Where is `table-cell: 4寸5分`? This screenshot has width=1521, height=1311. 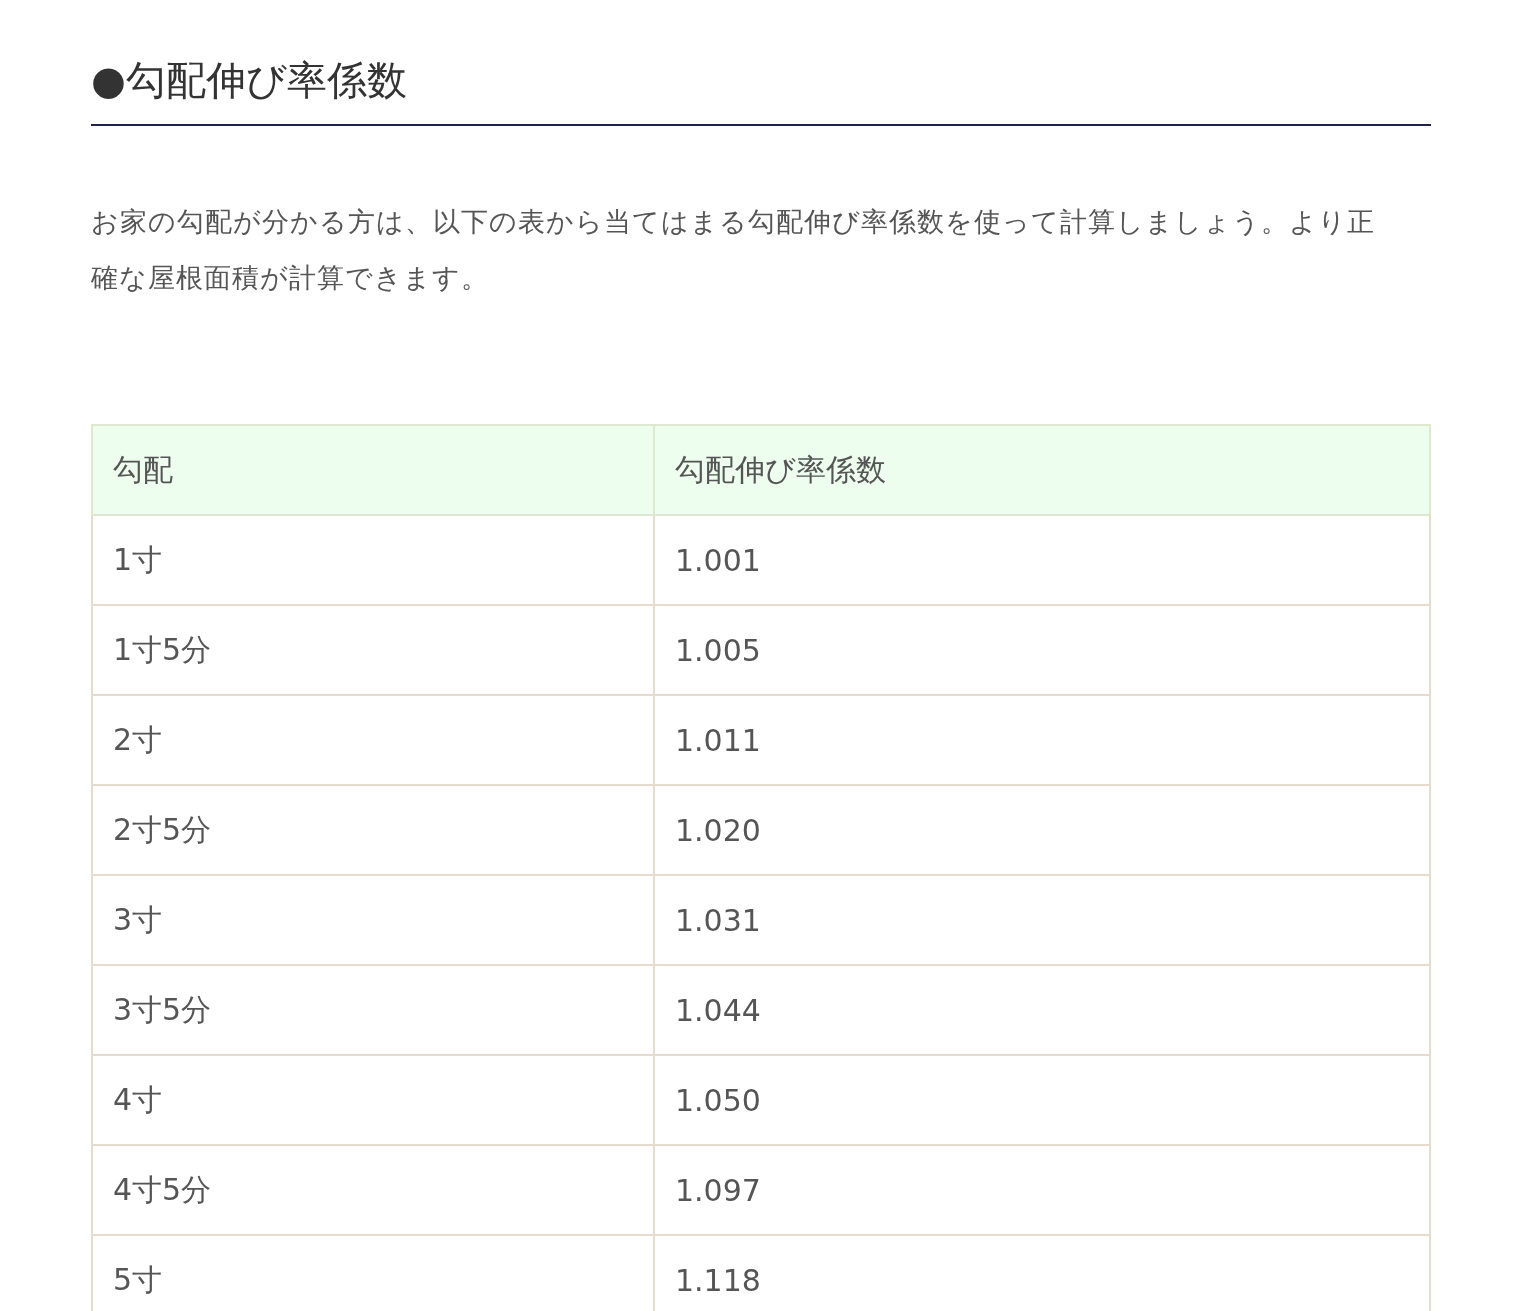
table-cell: 4寸5分 is located at coordinates (373, 1190).